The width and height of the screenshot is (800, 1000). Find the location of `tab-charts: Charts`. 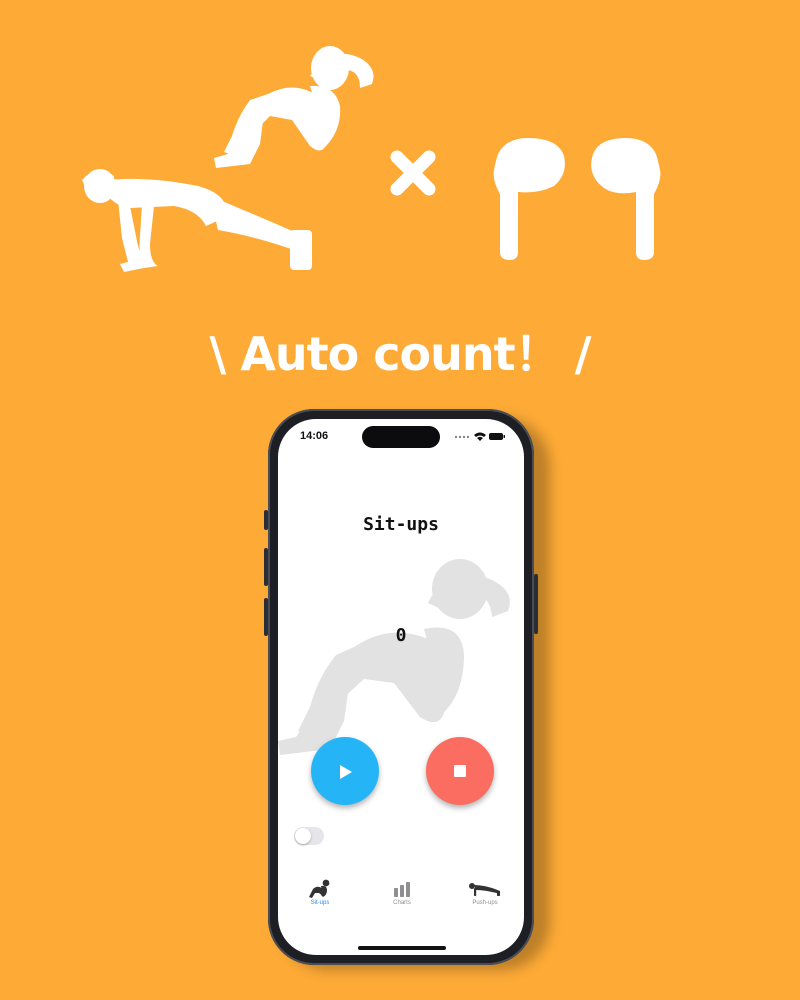

tab-charts: Charts is located at coordinates (402, 892).